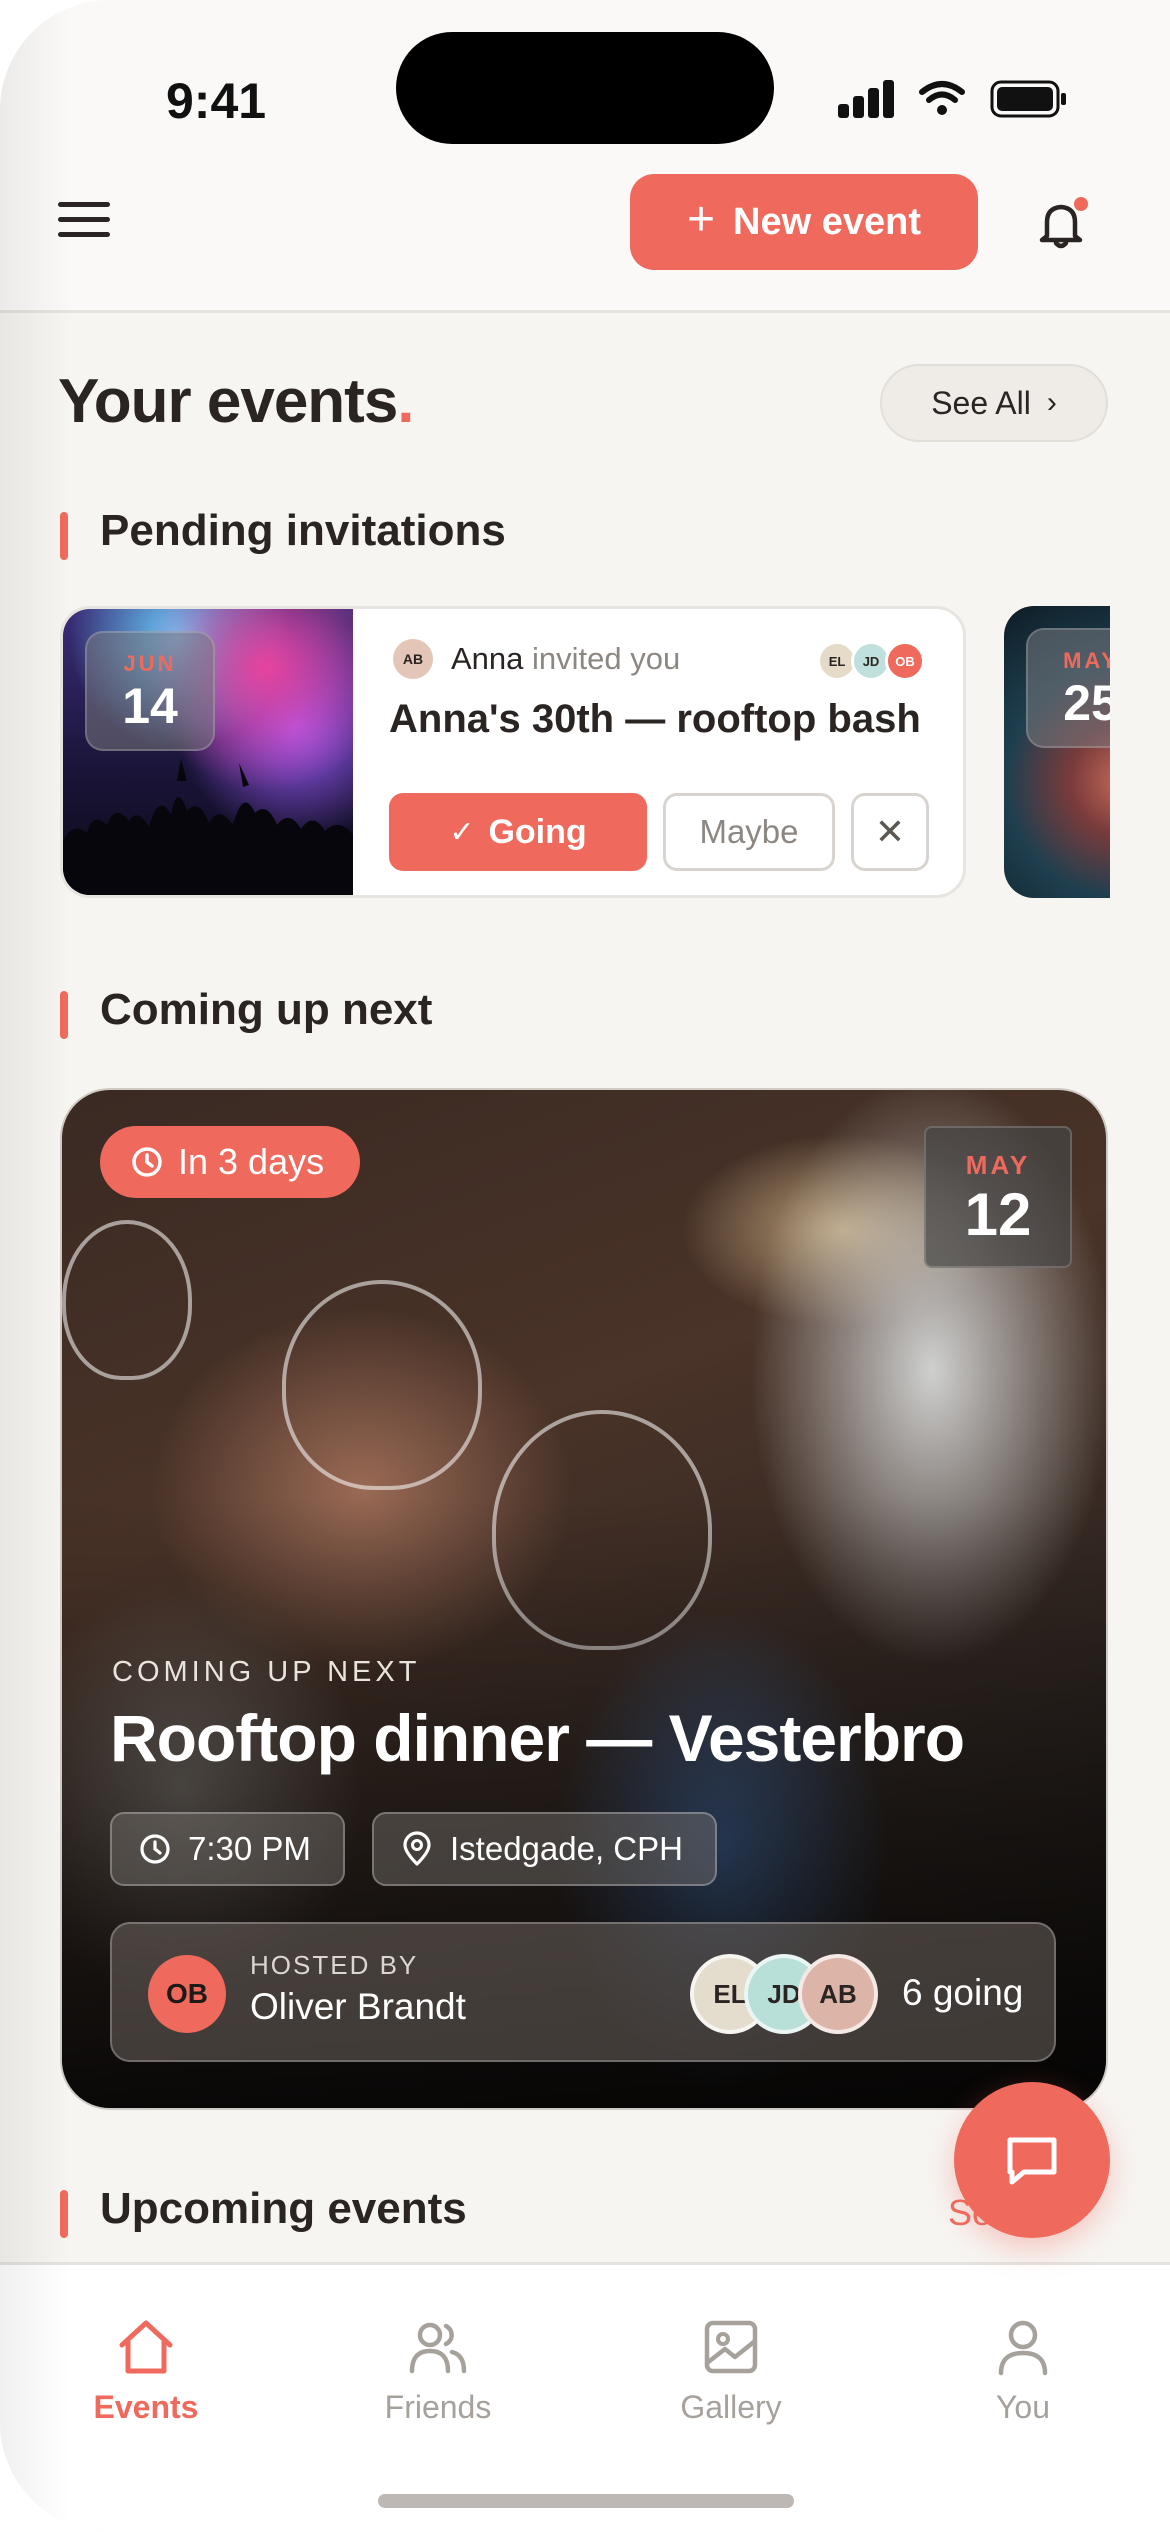 The image size is (1170, 2532). Describe the element at coordinates (544, 1849) in the screenshot. I see `location-pill: Istedgade, CPH` at that location.